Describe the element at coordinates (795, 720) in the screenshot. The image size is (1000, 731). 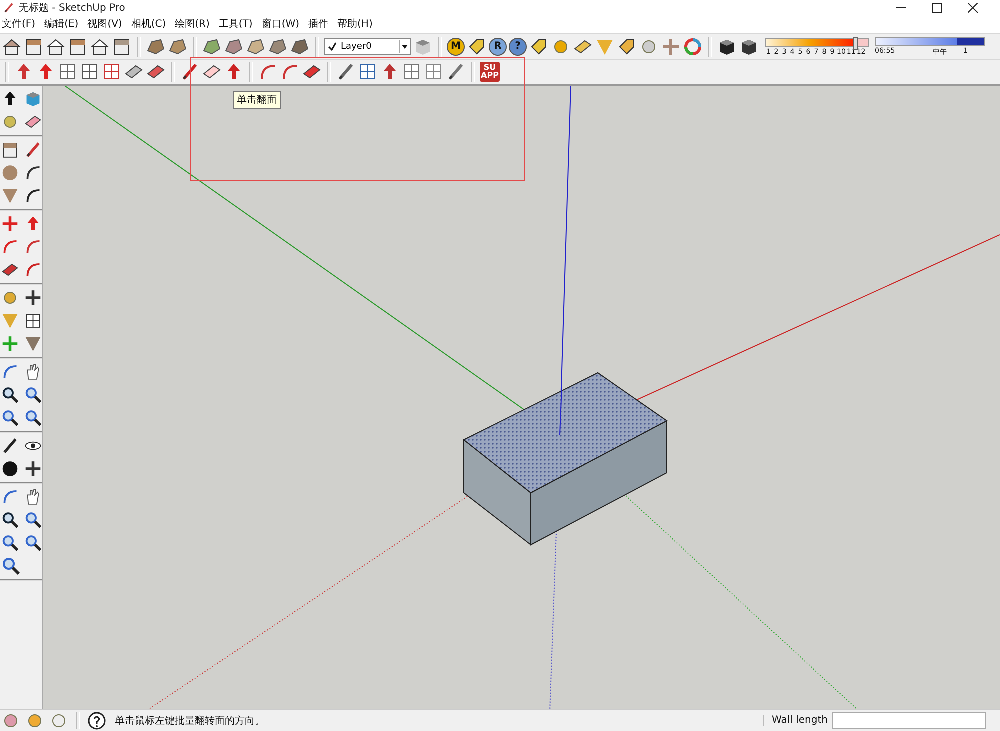
I see `measurements-label: Wall length` at that location.